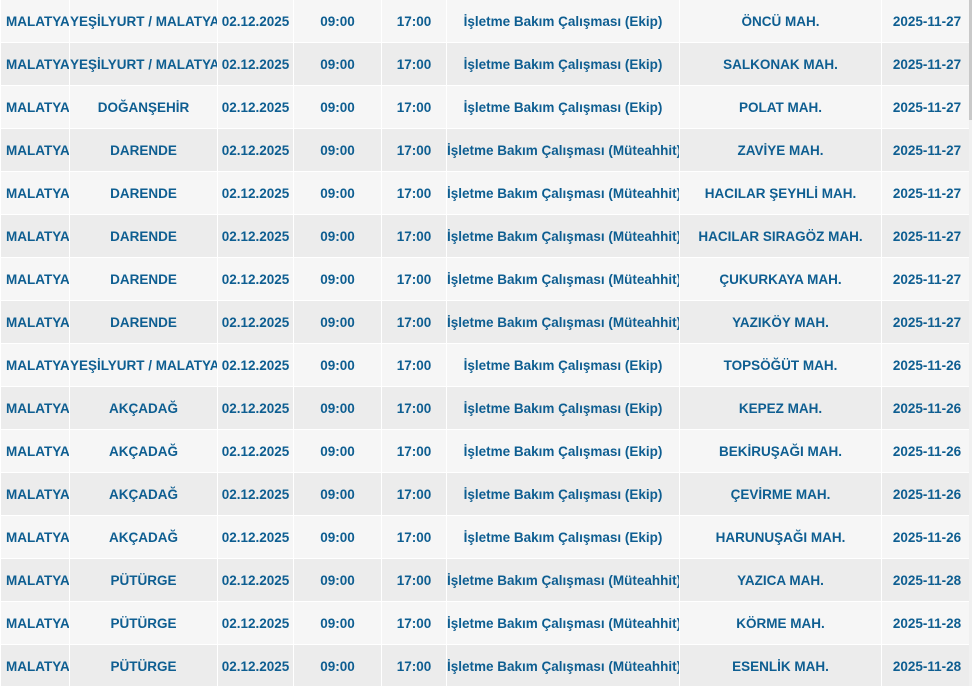 Image resolution: width=972 pixels, height=686 pixels. What do you see at coordinates (780, 64) in the screenshot?
I see `neighborhood-cell: SALKONAK MAH.` at bounding box center [780, 64].